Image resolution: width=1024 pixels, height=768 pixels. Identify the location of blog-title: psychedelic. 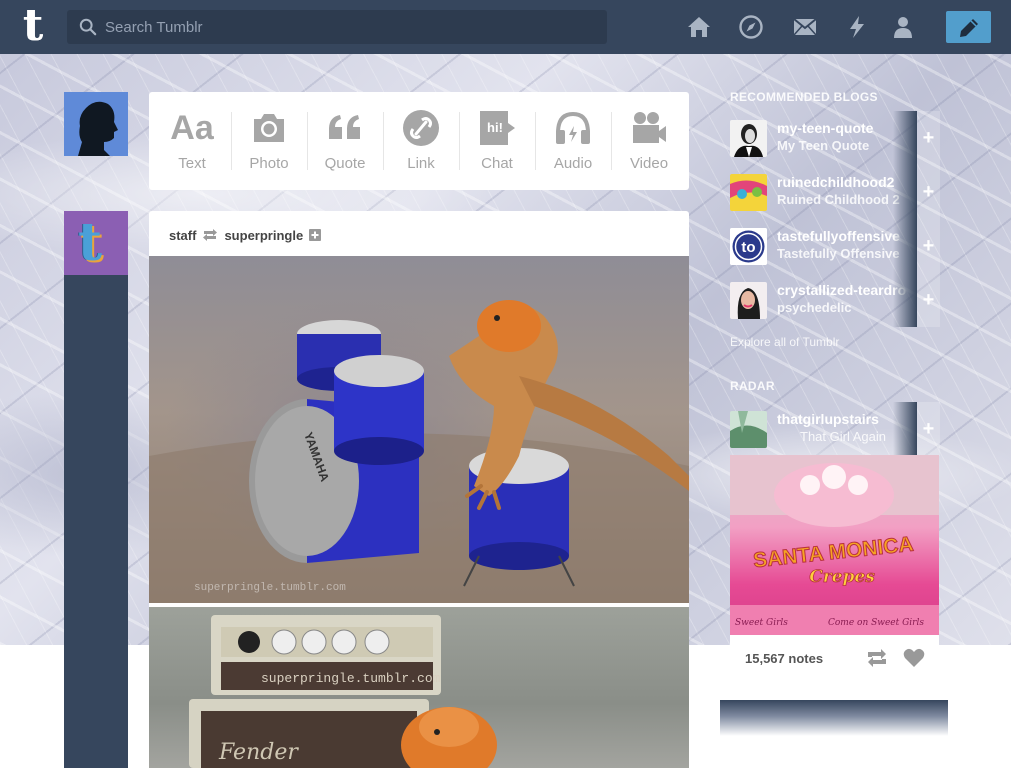
(814, 307).